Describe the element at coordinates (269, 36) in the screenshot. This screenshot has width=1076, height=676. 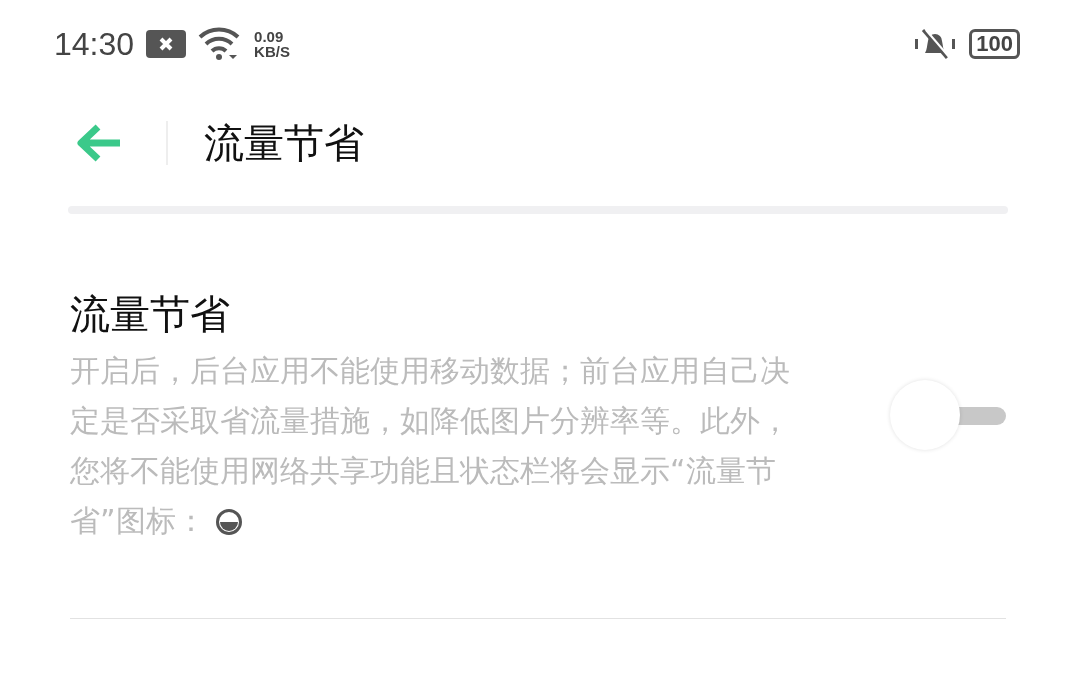
I see `network-speed: 0.09` at that location.